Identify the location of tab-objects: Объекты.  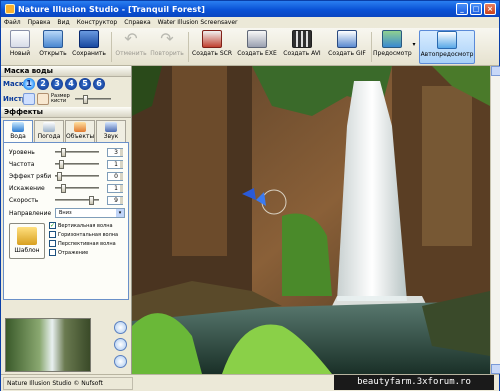
(80, 131).